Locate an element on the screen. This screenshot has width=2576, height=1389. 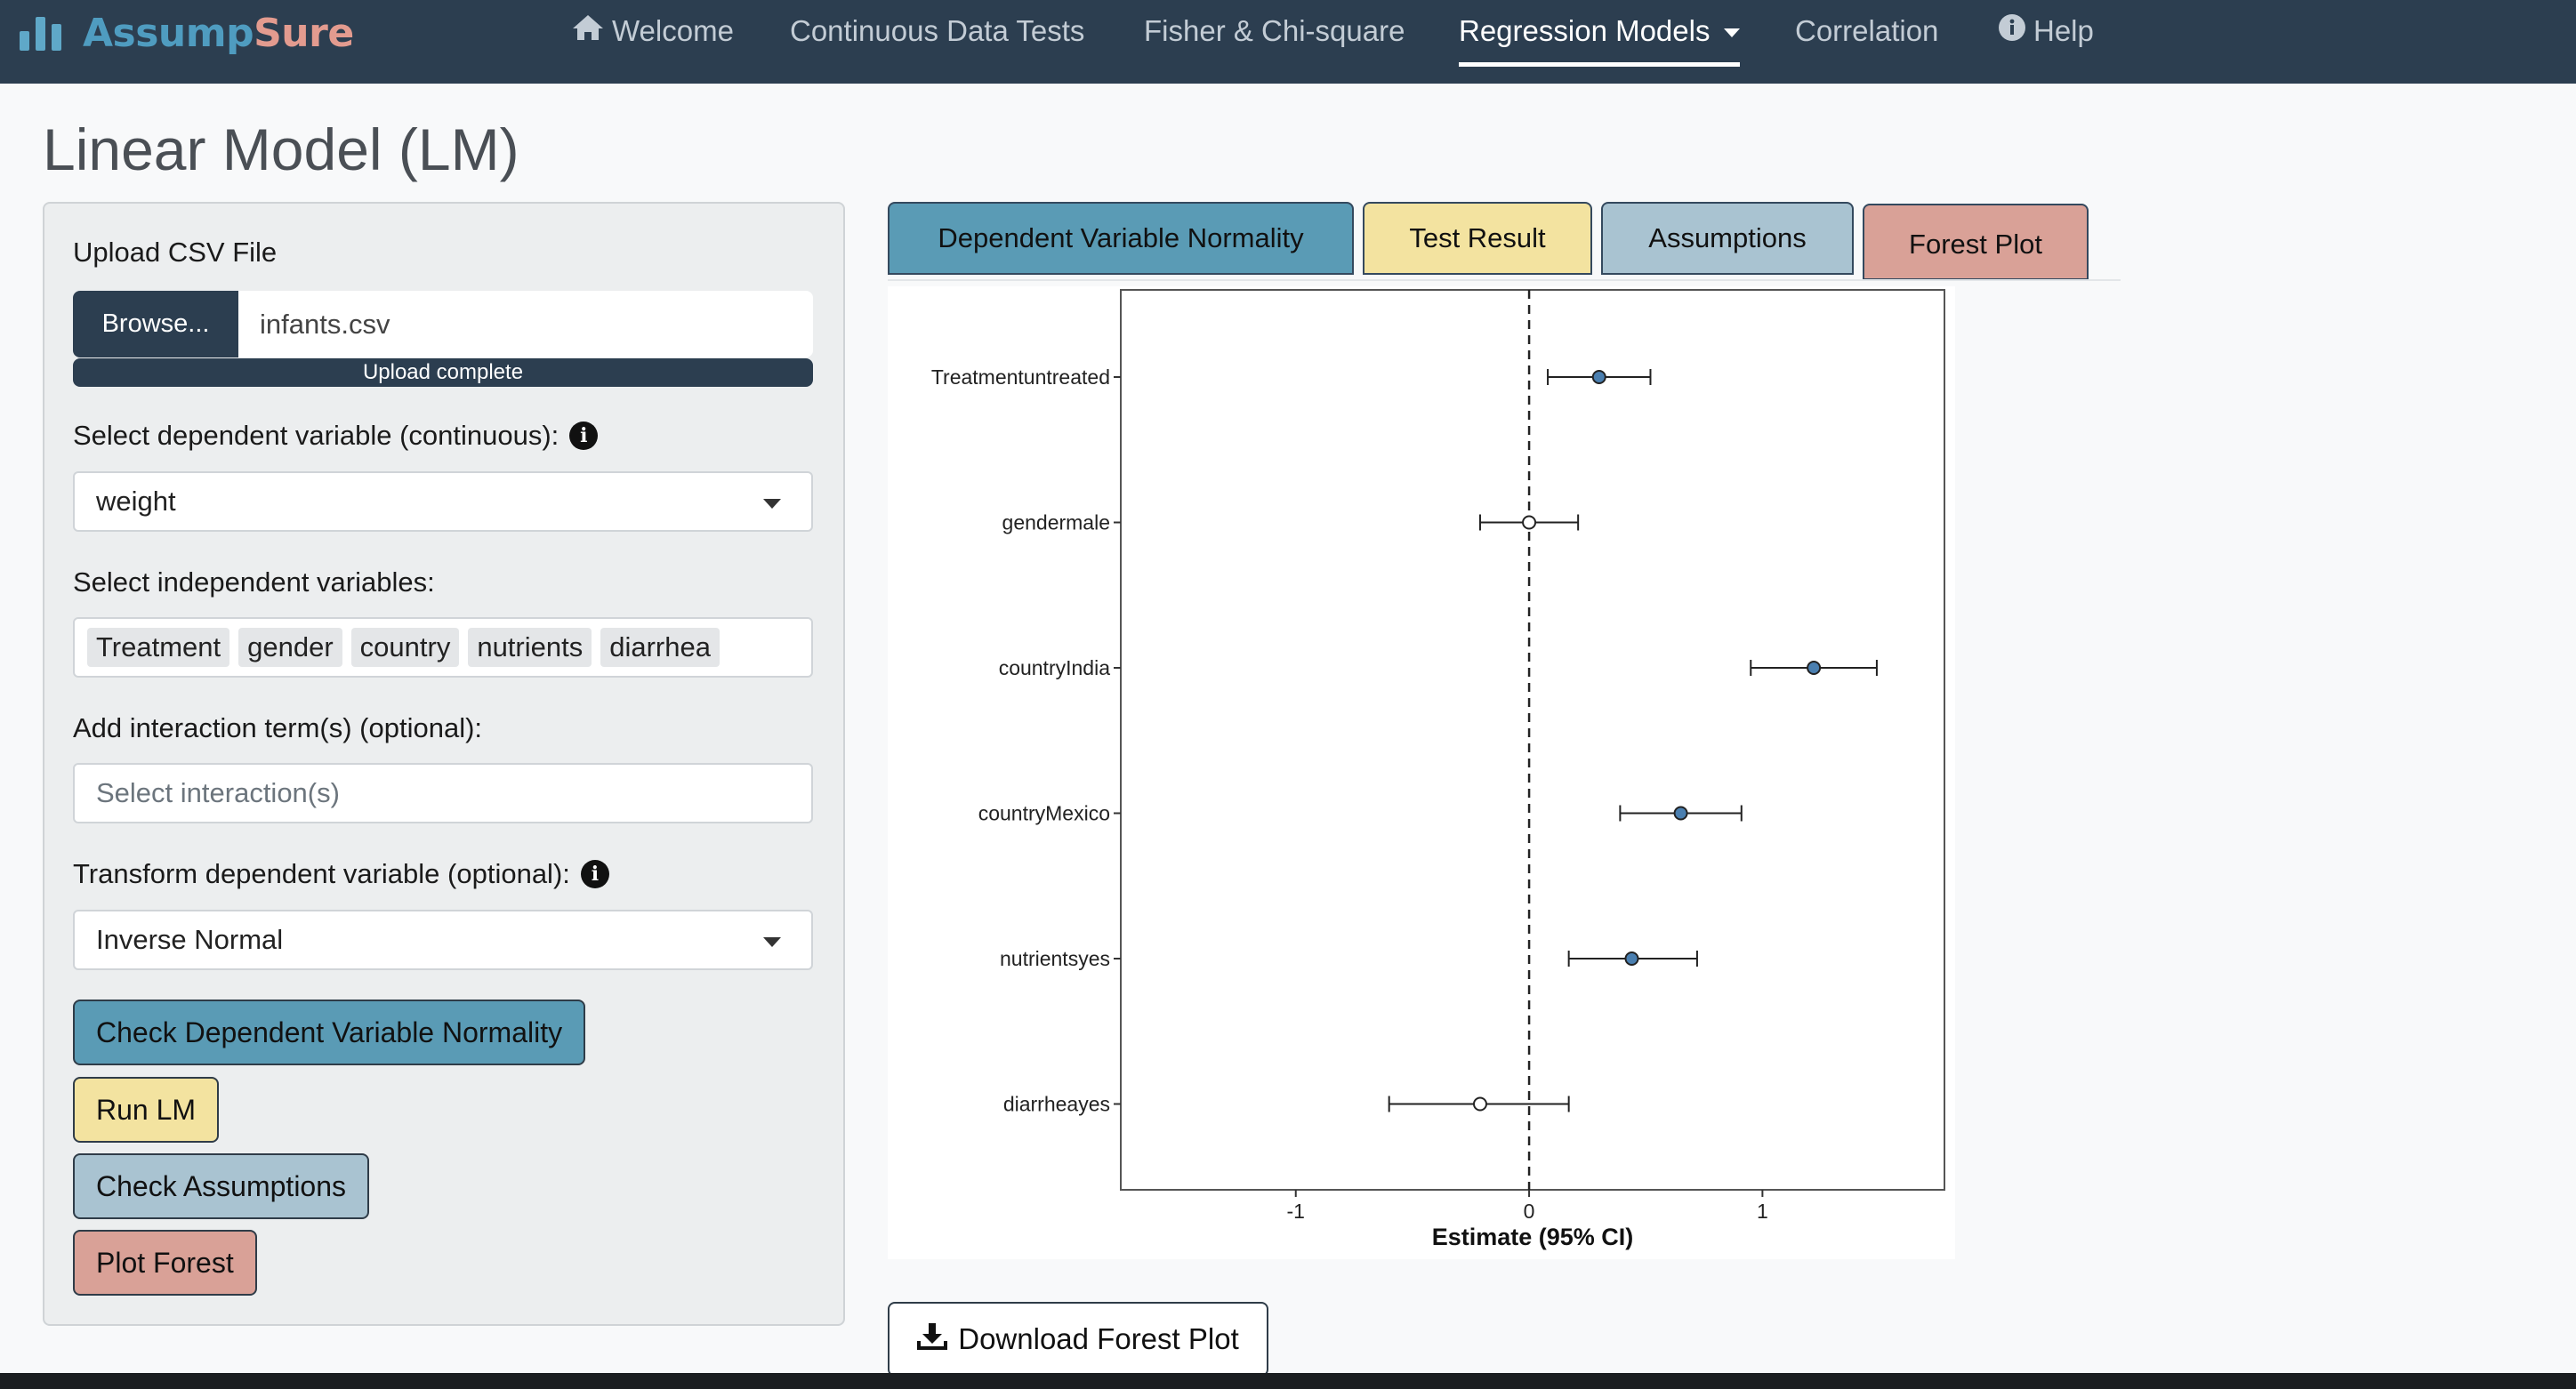
dependent-variable-label-text: Select dependent variable (continuous): is located at coordinates (316, 436).